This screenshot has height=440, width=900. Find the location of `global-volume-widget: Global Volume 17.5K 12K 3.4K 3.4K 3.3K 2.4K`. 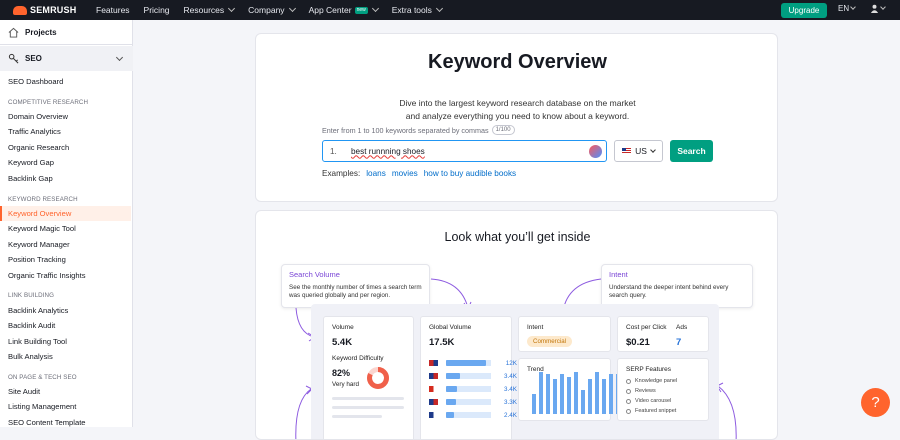

global-volume-widget: Global Volume 17.5K 12K 3.4K 3.4K 3.3K 2.4K is located at coordinates (468, 377).